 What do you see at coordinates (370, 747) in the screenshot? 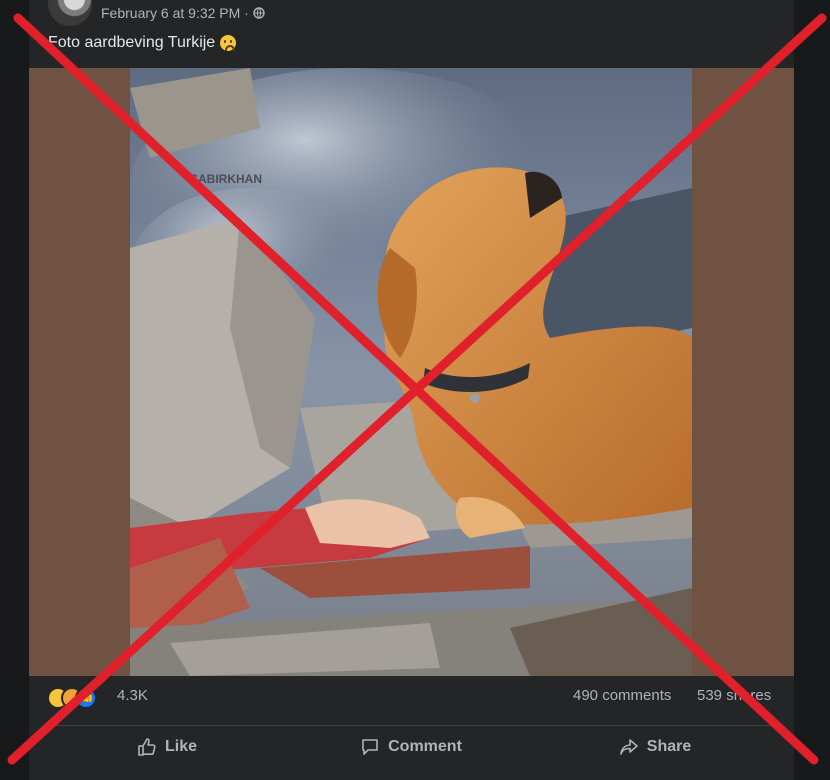
I see `comment-icon` at bounding box center [370, 747].